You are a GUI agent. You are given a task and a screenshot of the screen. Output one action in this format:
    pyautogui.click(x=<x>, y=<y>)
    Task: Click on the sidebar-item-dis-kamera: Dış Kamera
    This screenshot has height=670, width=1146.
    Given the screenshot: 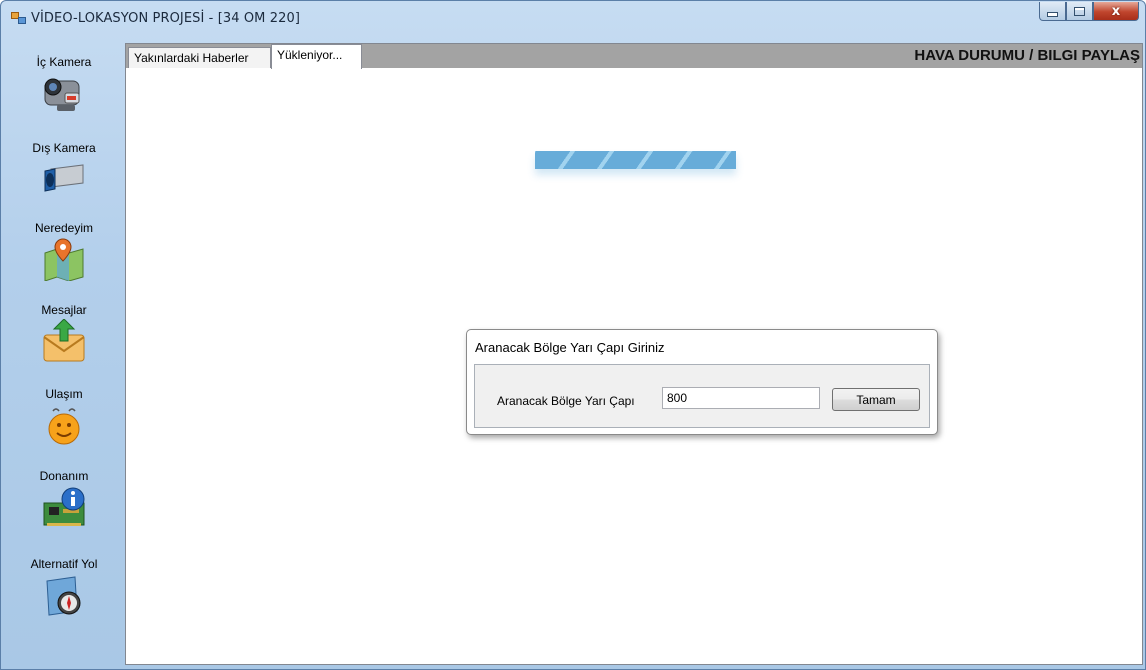 What is the action you would take?
    pyautogui.click(x=64, y=171)
    